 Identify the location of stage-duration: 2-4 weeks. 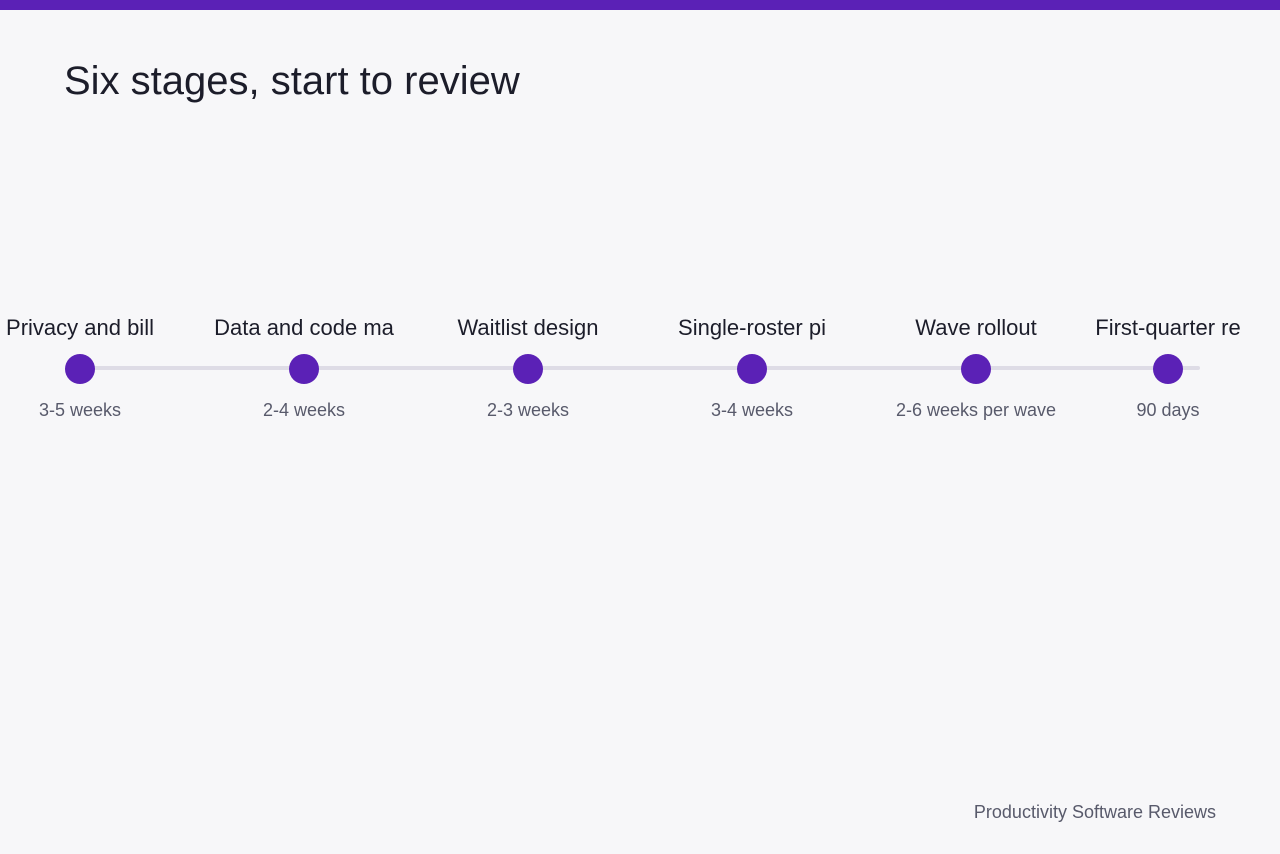
(304, 410).